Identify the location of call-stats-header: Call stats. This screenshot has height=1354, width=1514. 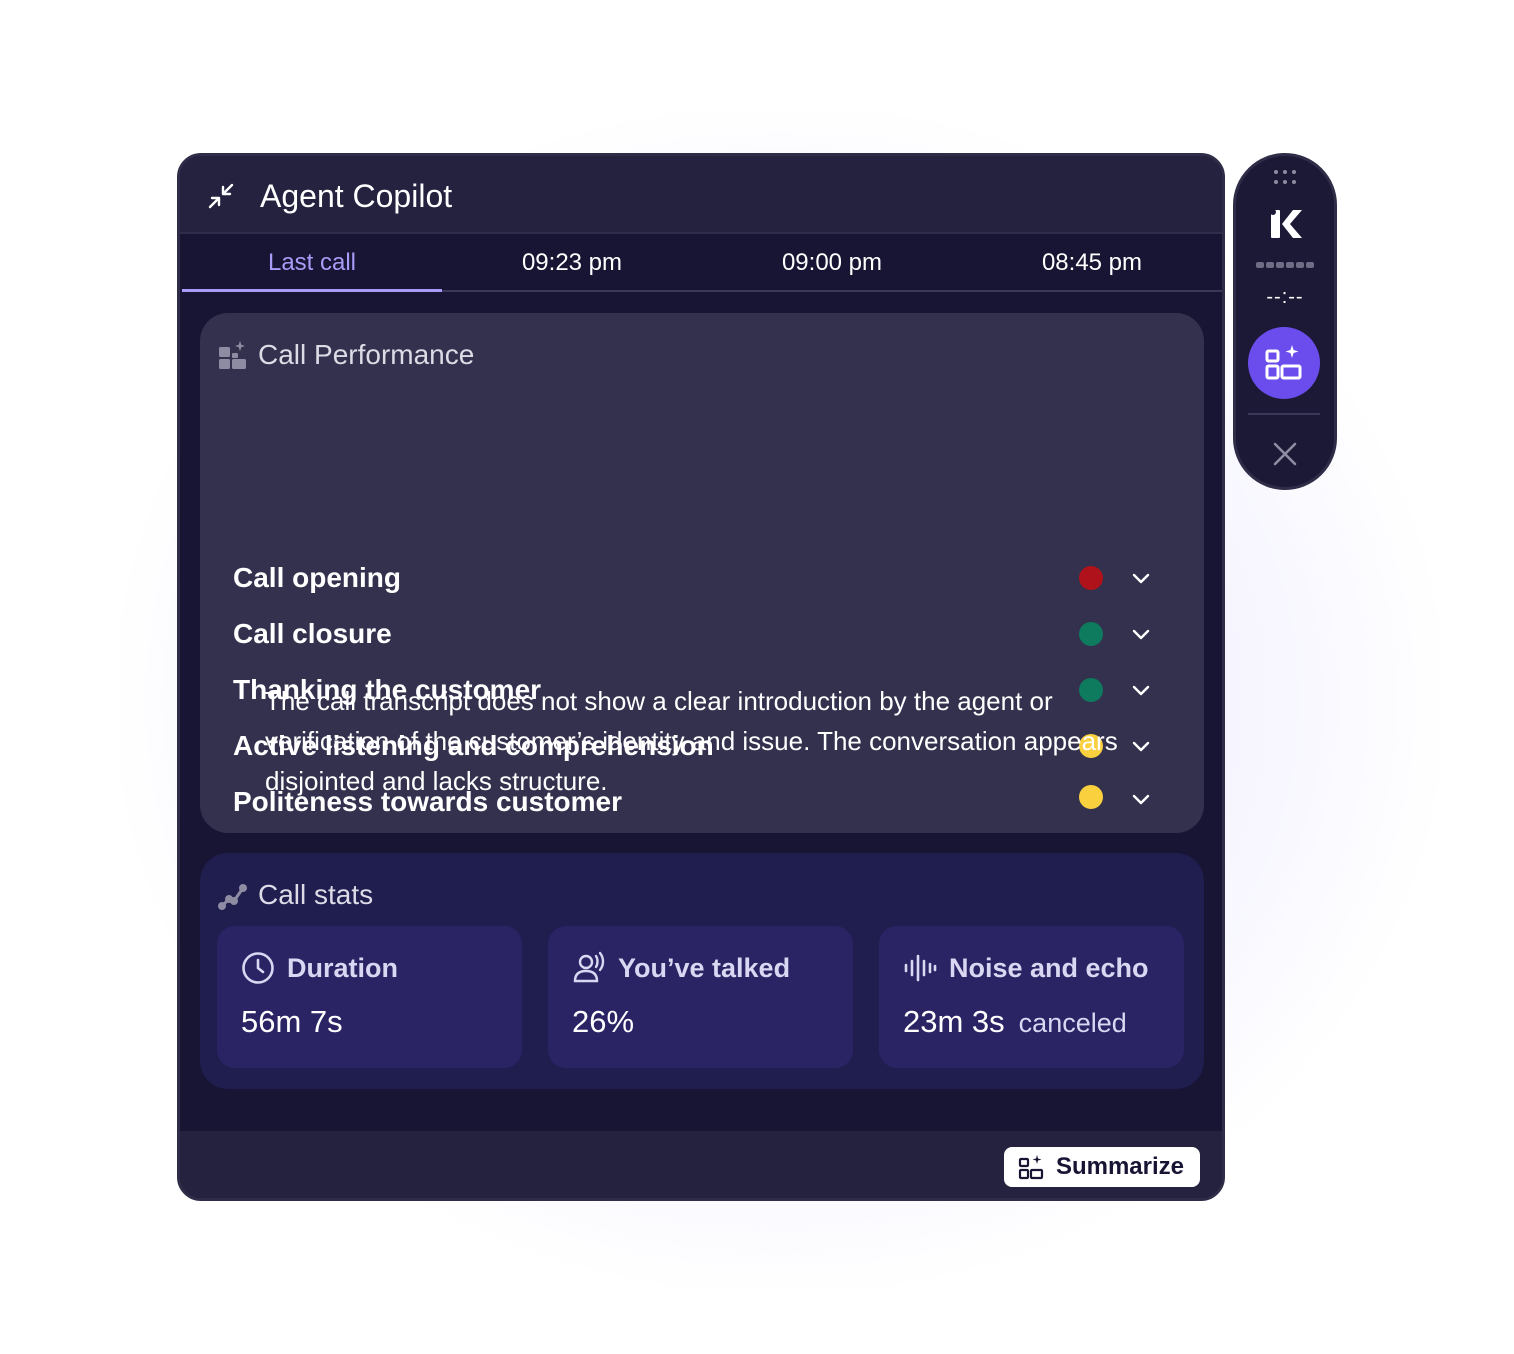
(295, 895).